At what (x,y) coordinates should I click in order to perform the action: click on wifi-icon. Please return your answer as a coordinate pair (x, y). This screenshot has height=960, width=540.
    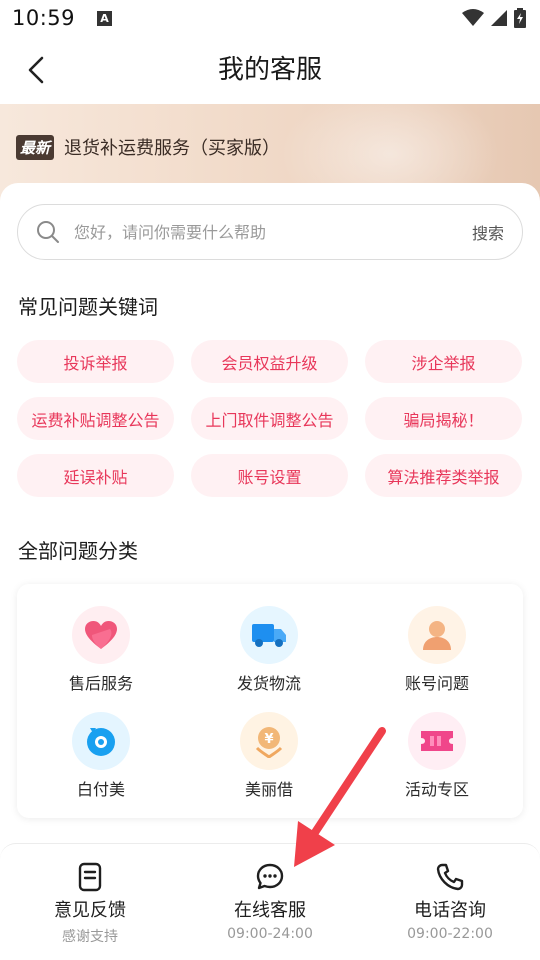
    Looking at the image, I should click on (473, 17).